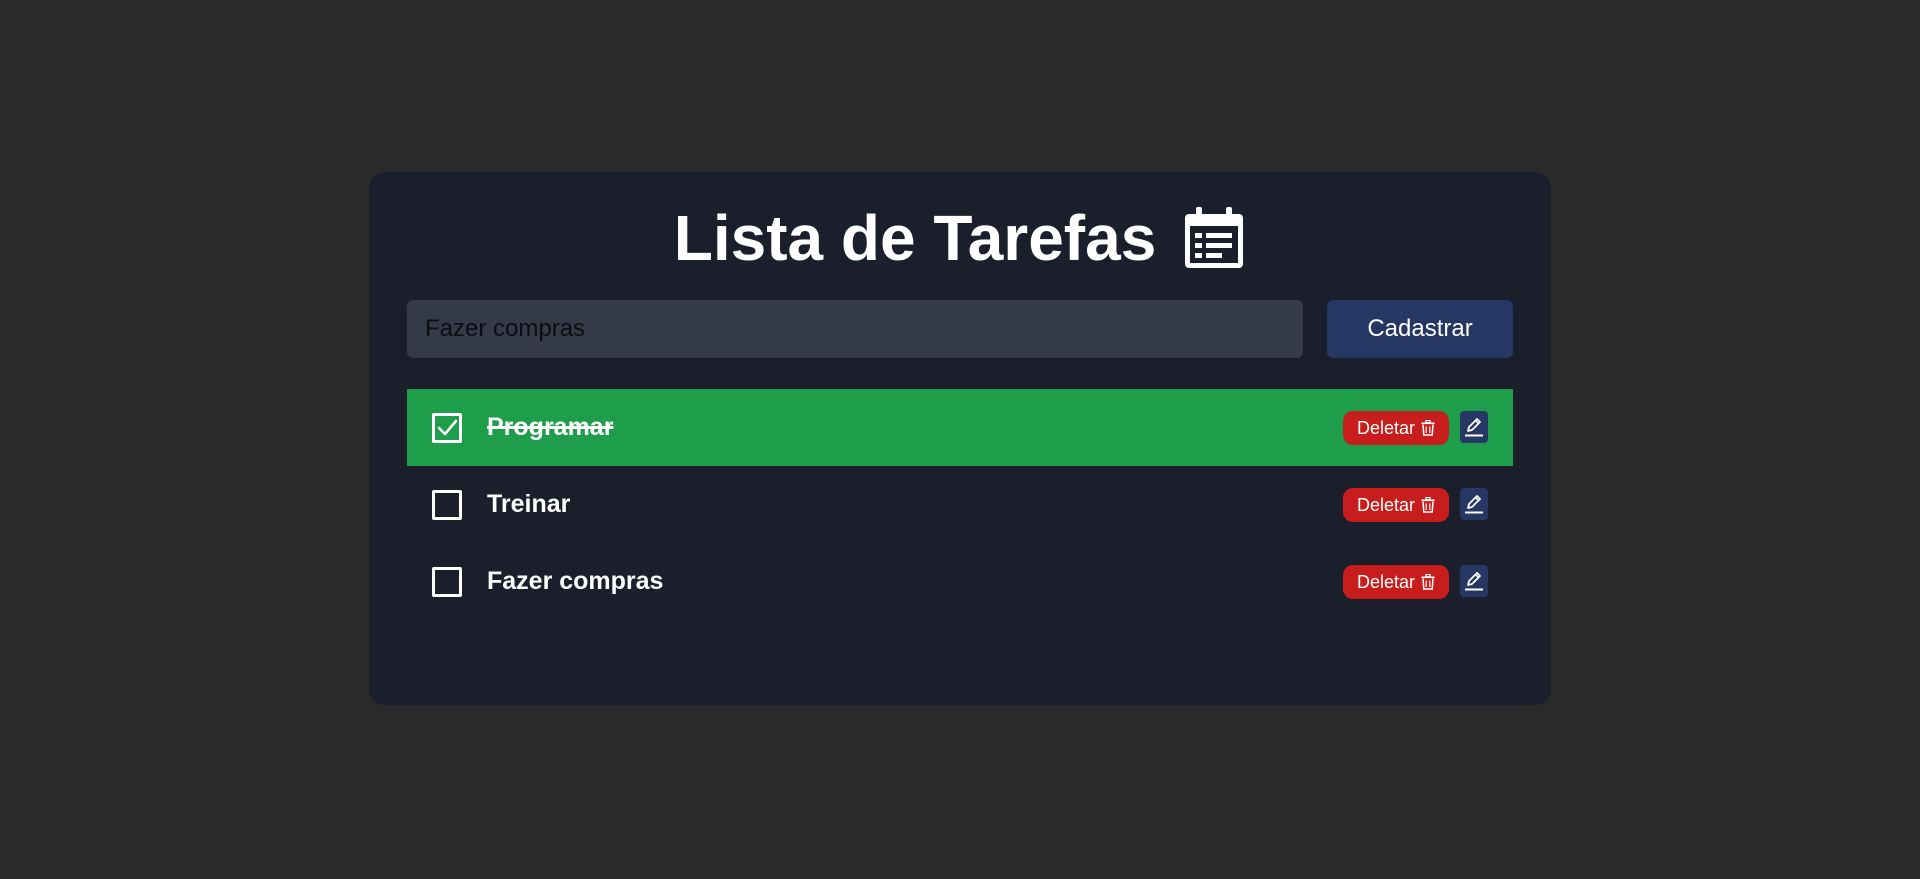 This screenshot has height=879, width=1920. I want to click on header: Lista de Tarefas, so click(960, 238).